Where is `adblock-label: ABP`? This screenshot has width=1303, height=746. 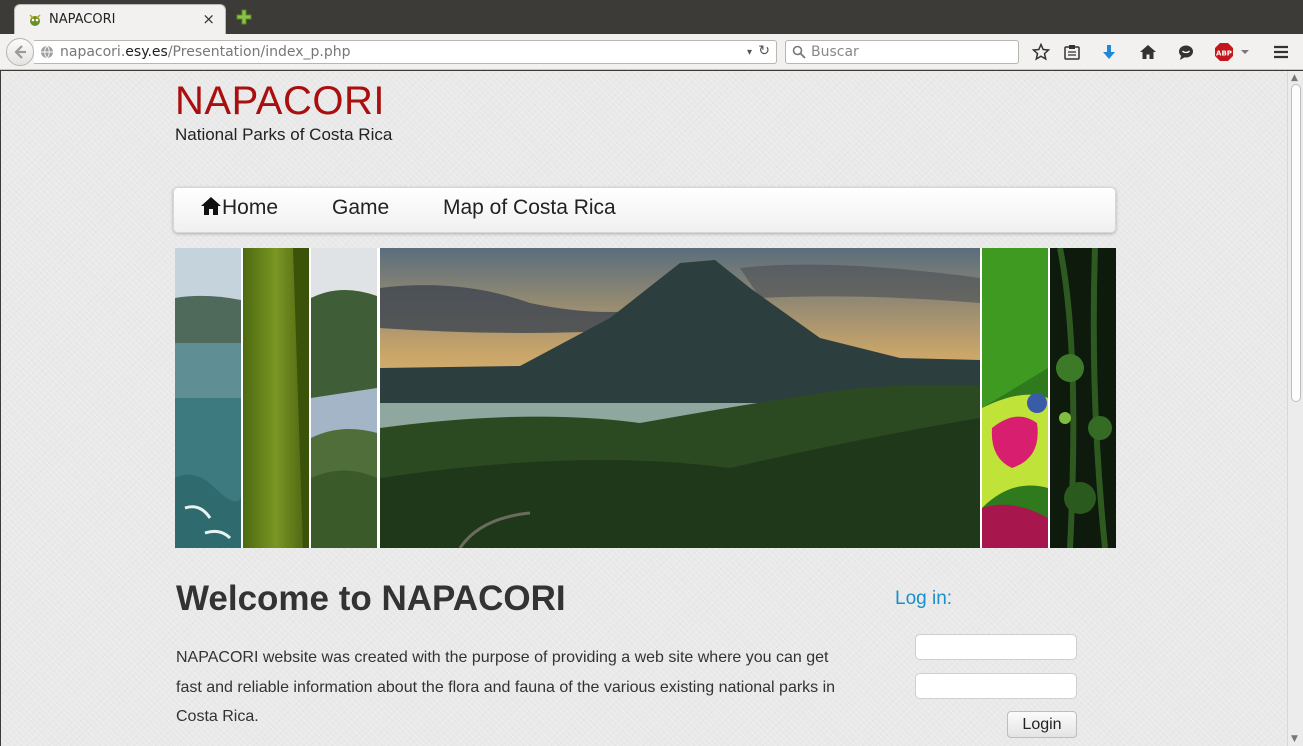 adblock-label: ABP is located at coordinates (1224, 54).